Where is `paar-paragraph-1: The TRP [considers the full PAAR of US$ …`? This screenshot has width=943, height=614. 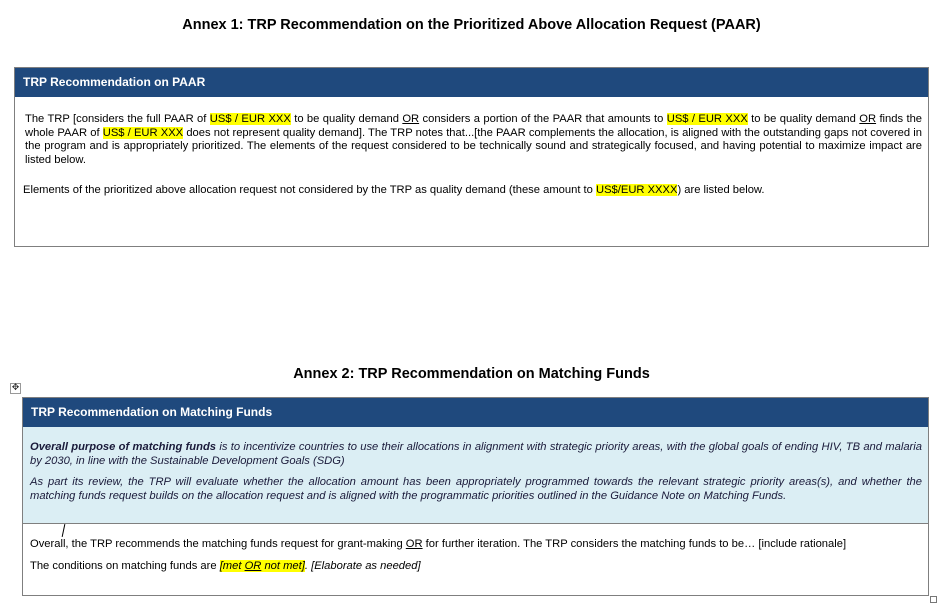
paar-paragraph-1: The TRP [considers the full PAAR of US$ … is located at coordinates (474, 139).